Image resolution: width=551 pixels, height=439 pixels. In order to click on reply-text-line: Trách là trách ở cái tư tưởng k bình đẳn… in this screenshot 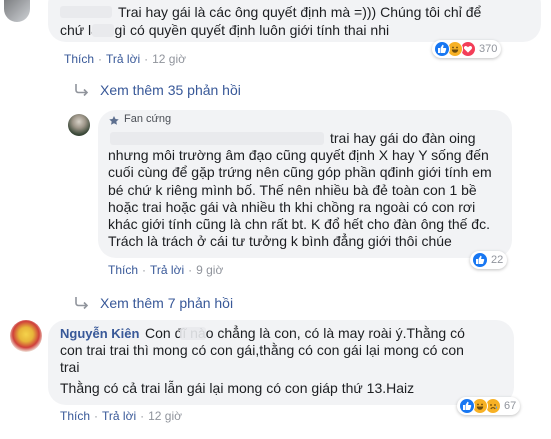, I will do `click(280, 241)`.